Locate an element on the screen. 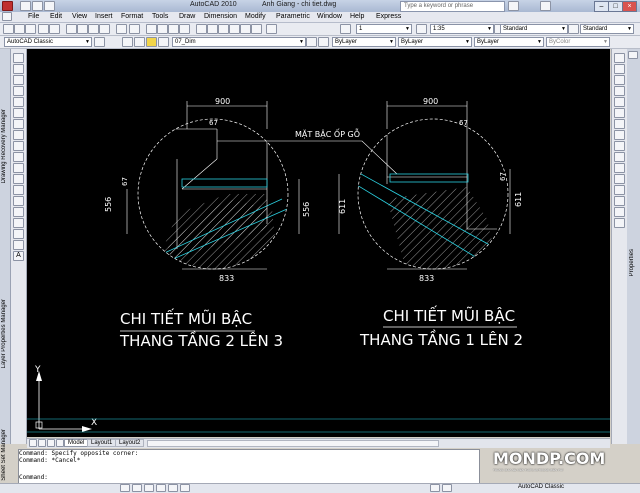 Image resolution: width=640 pixels, height=493 pixels. search-input: Type a keyword or phrase is located at coordinates (452, 6).